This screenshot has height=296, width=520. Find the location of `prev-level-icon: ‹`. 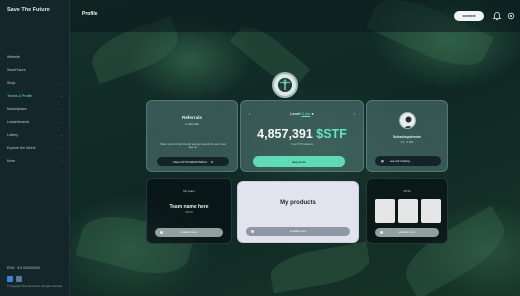

prev-level-icon: ‹ is located at coordinates (249, 113).